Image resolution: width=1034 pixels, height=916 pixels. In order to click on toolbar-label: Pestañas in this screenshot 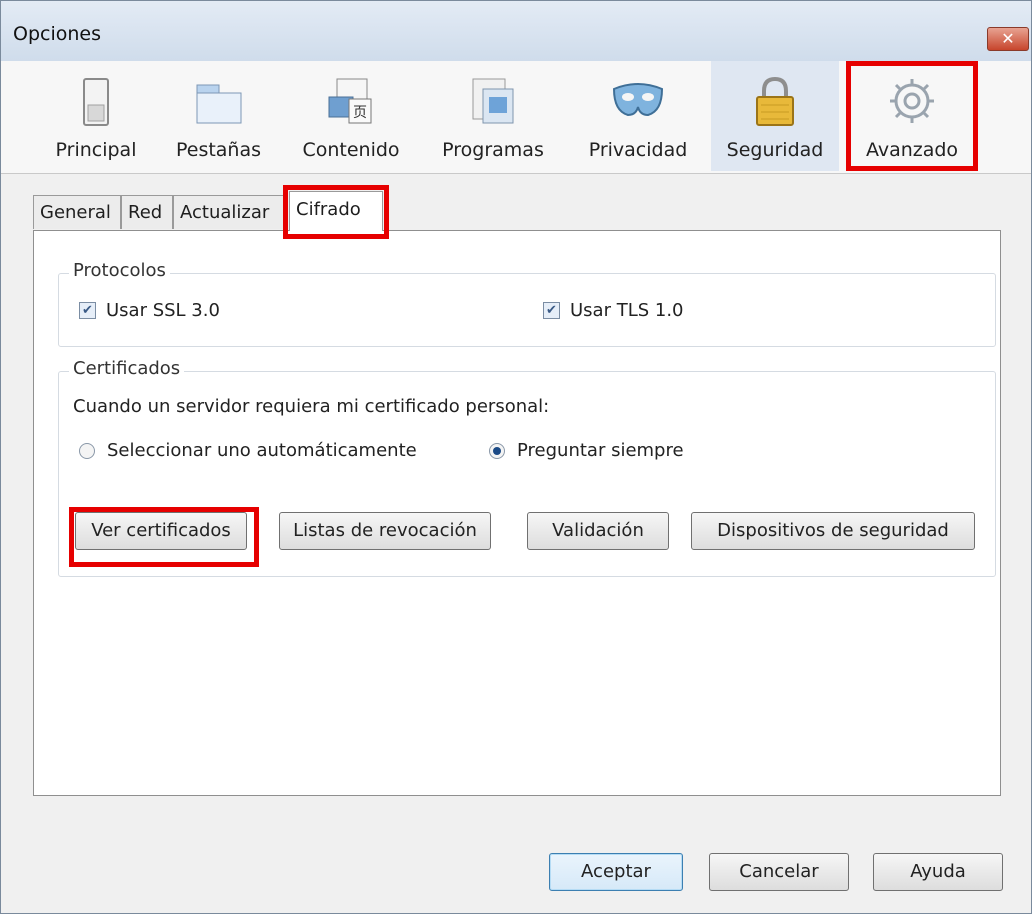, I will do `click(218, 150)`.